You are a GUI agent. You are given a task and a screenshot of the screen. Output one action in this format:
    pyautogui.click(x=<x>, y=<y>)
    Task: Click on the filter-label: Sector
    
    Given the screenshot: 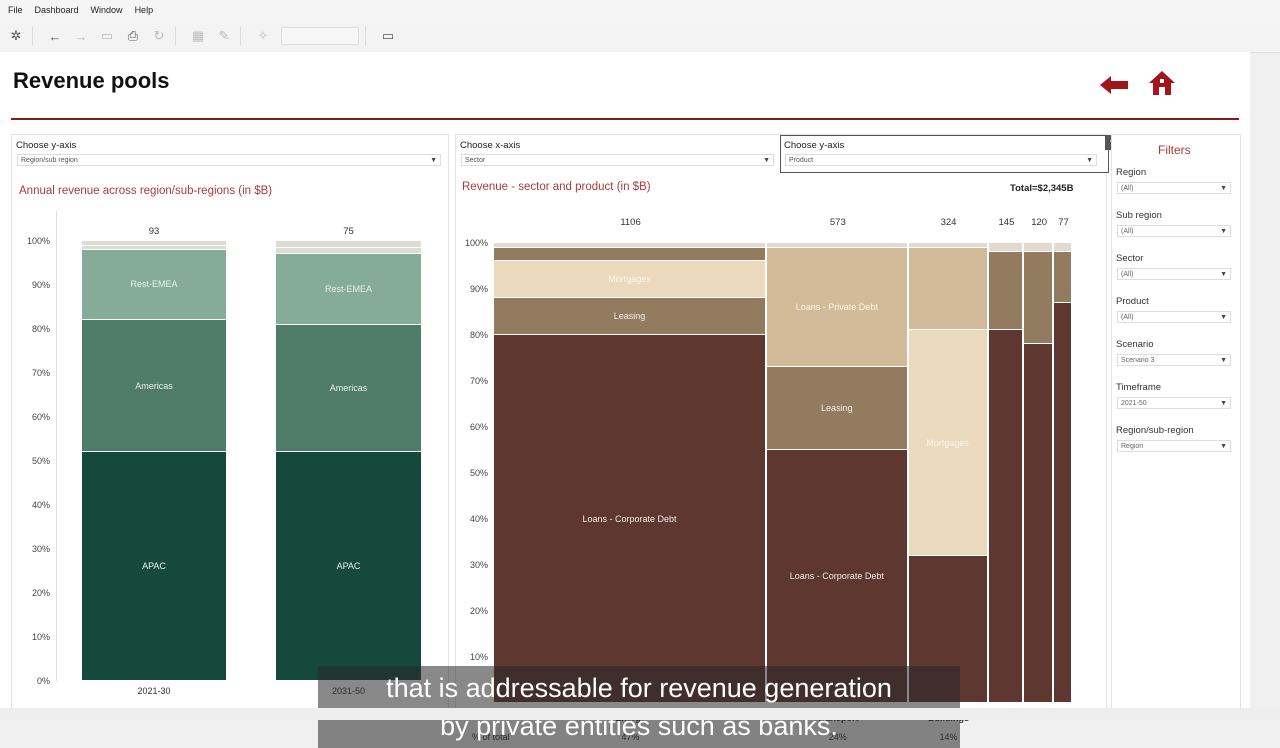 What is the action you would take?
    pyautogui.click(x=1130, y=258)
    